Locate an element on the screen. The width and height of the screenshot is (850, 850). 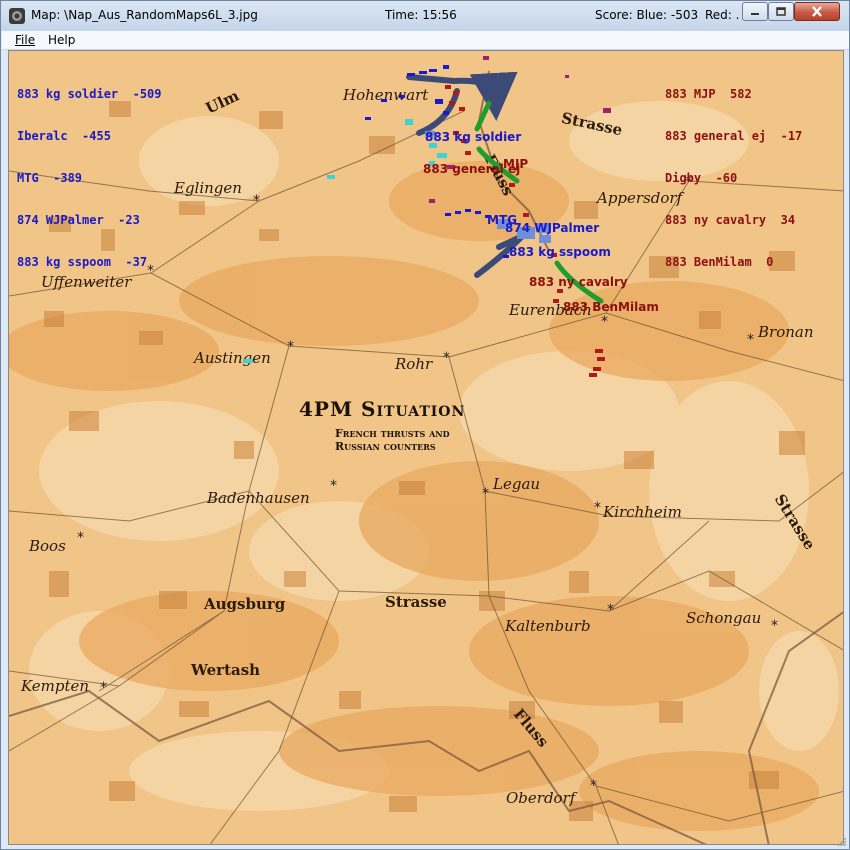
resize-grip-icon is located at coordinates (842, 842).